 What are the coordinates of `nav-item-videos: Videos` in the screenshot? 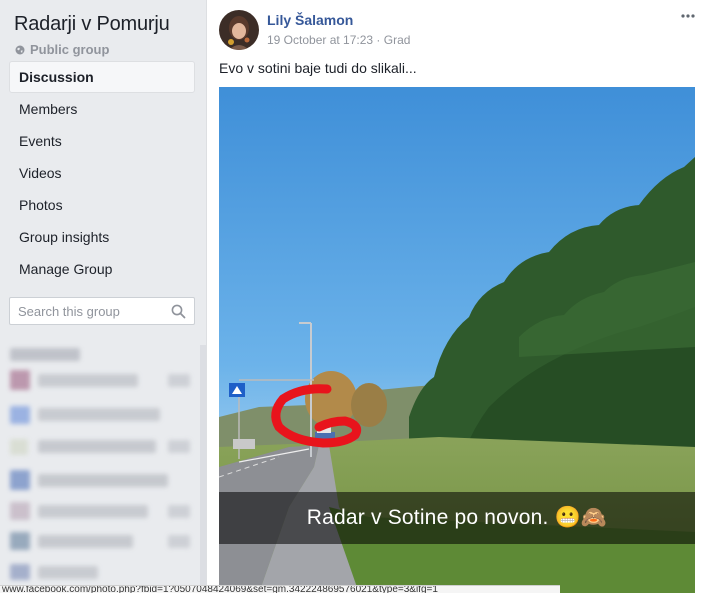 It's located at (102, 173).